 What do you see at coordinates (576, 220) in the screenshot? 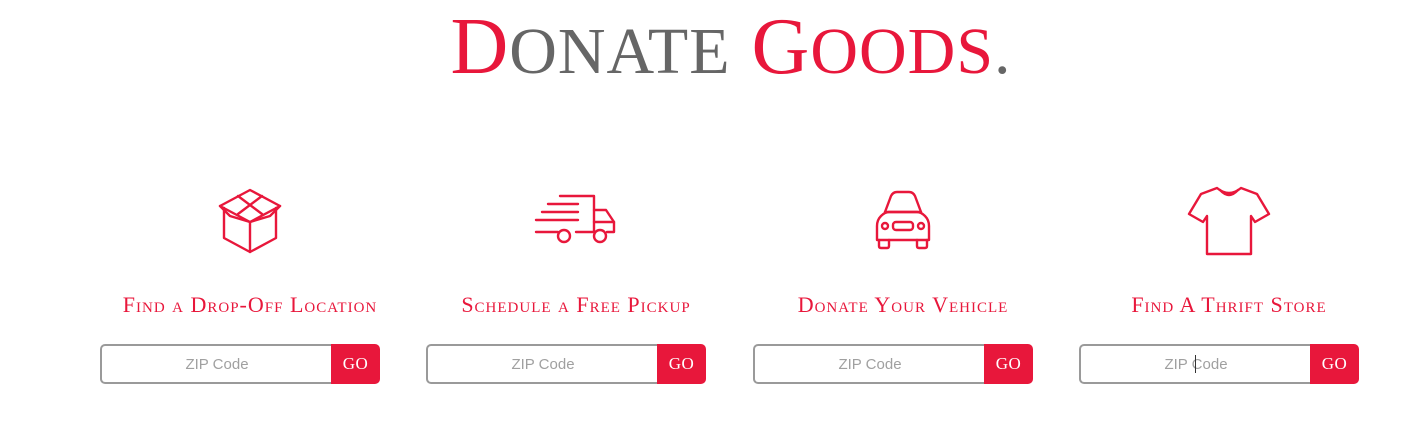
I see `truck-icon` at bounding box center [576, 220].